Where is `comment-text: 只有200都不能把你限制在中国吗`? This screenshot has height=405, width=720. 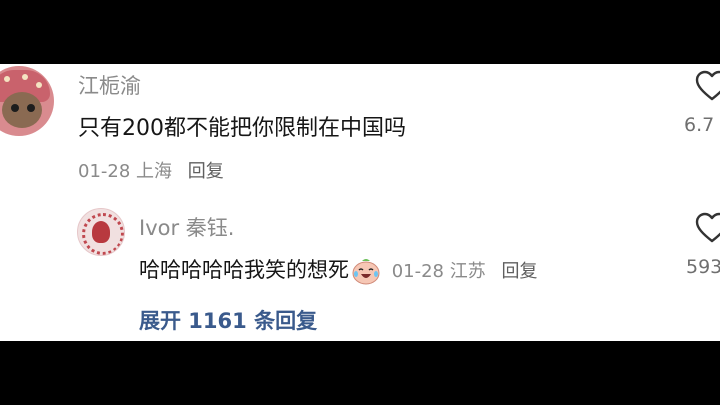 comment-text: 只有200都不能把你限制在中国吗 is located at coordinates (242, 128).